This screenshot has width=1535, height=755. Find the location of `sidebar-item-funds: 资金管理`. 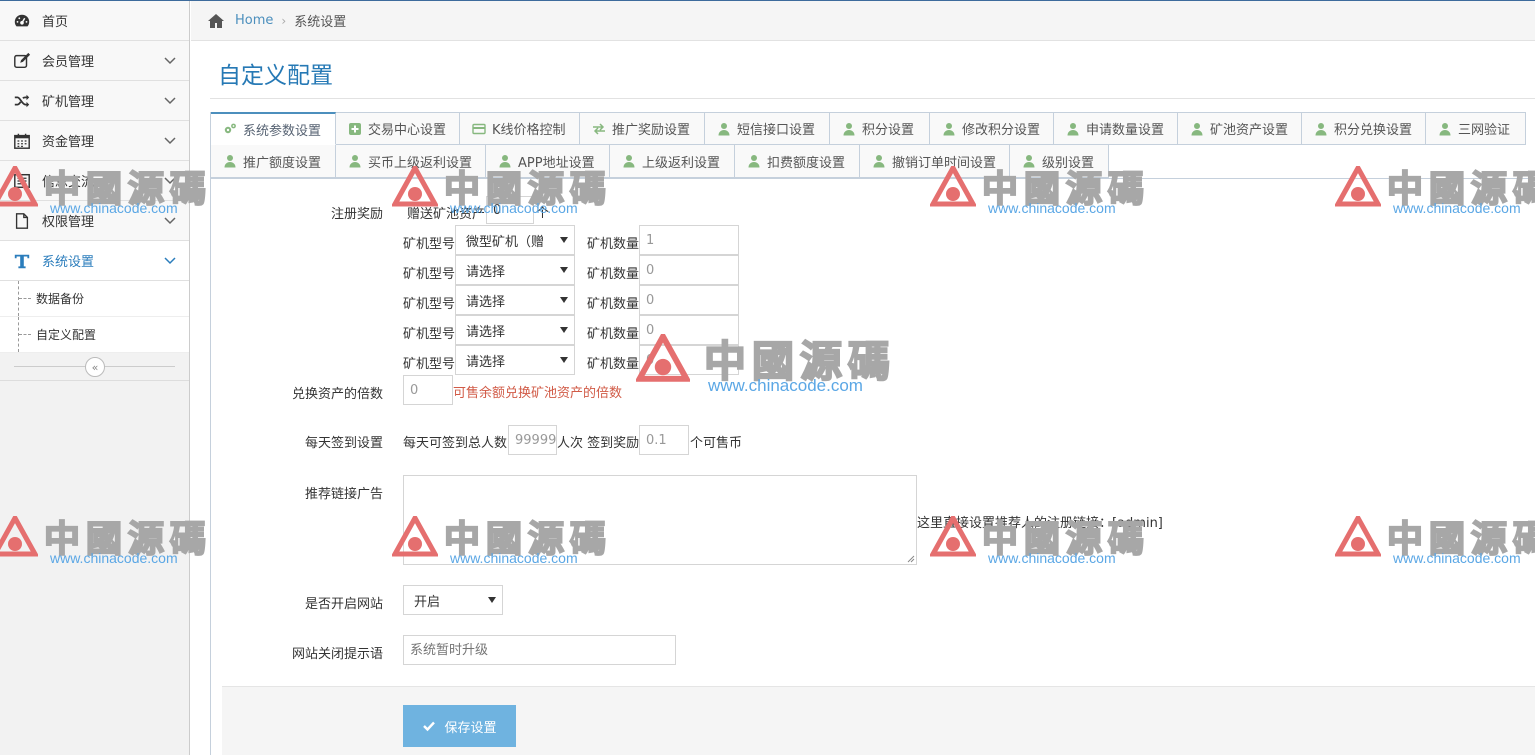

sidebar-item-funds: 资金管理 is located at coordinates (94, 141).